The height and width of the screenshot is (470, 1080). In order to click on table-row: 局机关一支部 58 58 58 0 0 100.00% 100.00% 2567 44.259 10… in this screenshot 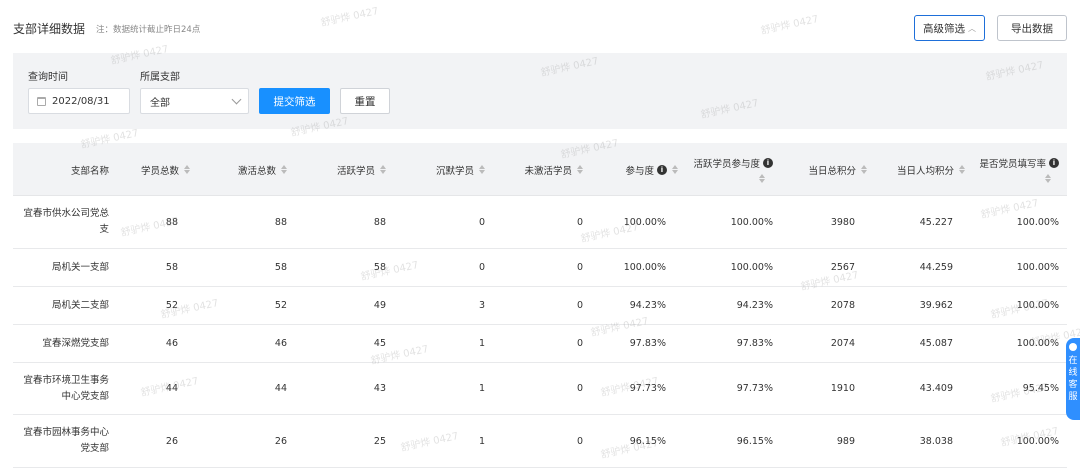, I will do `click(540, 268)`.